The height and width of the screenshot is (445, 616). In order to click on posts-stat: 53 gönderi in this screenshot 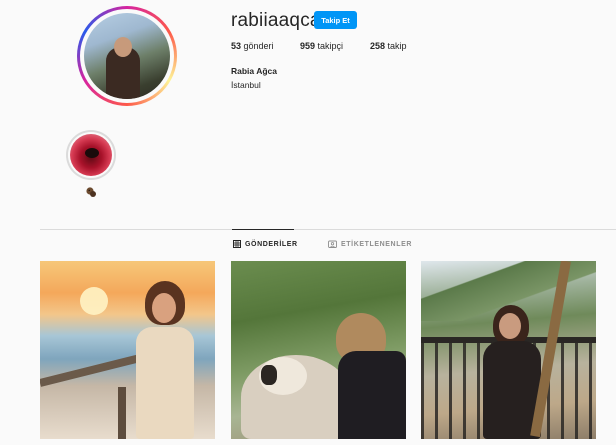, I will do `click(252, 46)`.